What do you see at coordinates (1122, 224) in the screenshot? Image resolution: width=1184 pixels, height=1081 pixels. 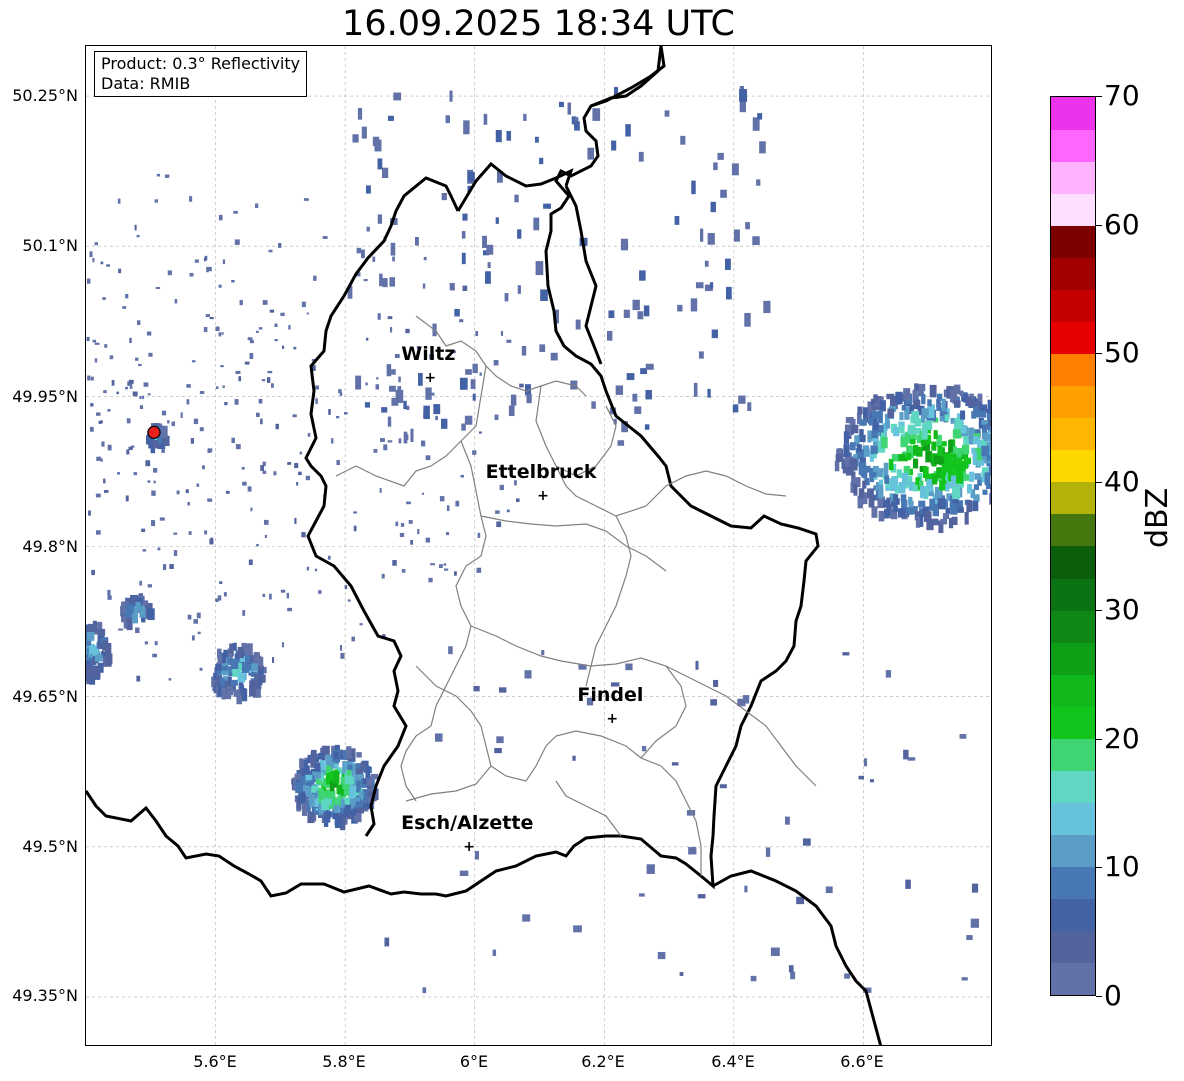 I see `colorbar-tick-label: 60` at bounding box center [1122, 224].